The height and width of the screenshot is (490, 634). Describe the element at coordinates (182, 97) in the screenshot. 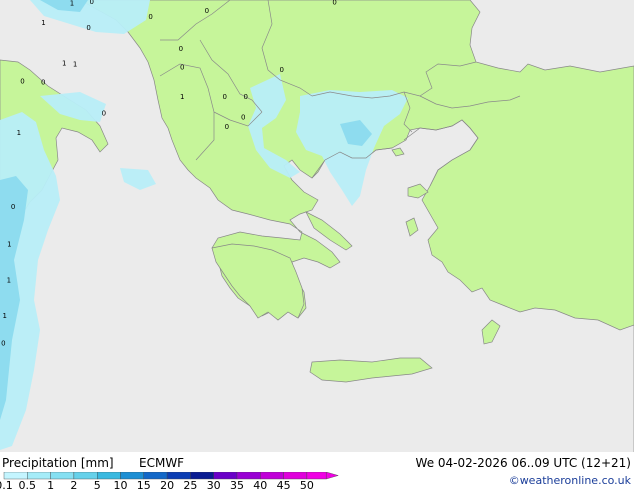

I see `point-value-14: 1` at that location.